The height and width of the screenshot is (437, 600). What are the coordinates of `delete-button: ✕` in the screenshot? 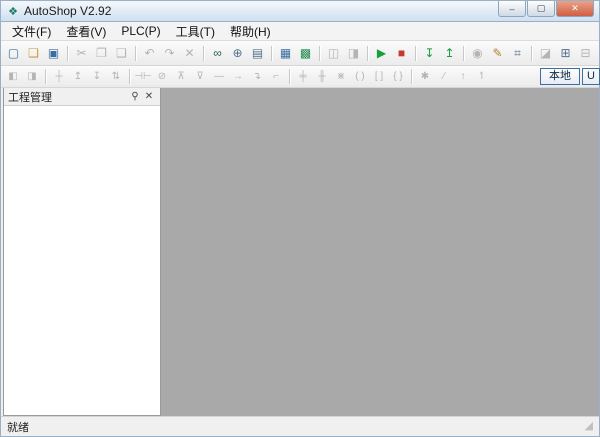 It's located at (189, 53).